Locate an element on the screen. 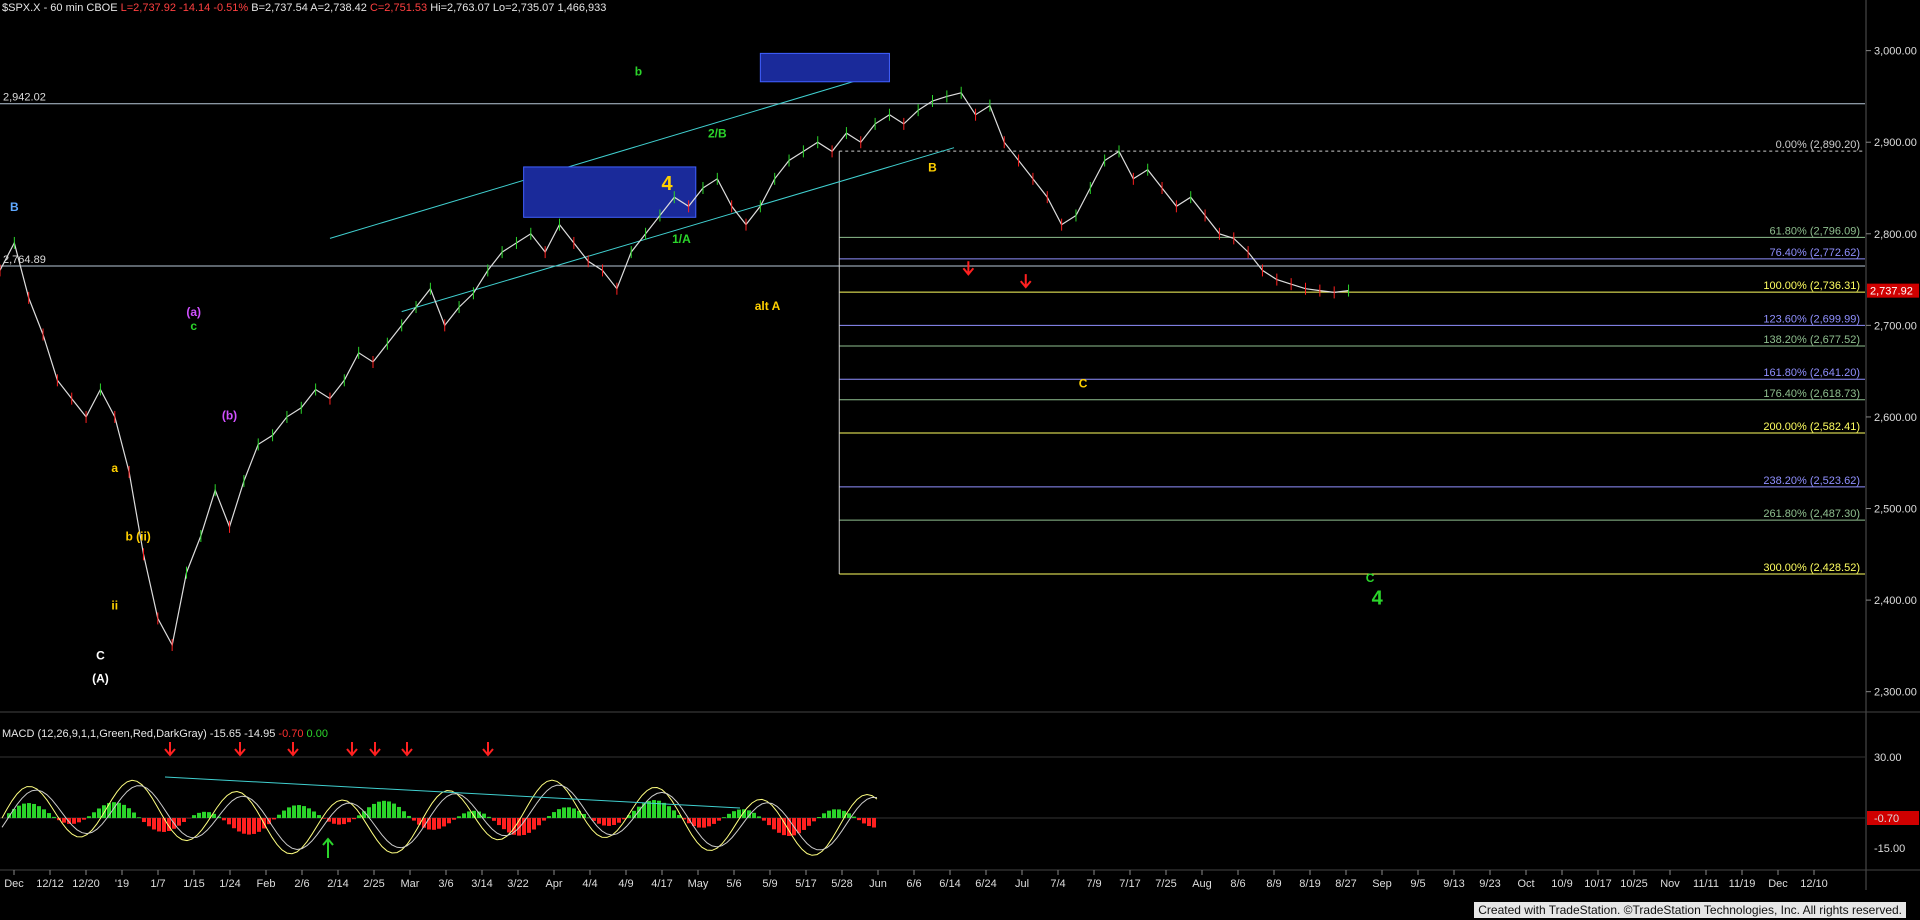  x-tick-label: 1/7 is located at coordinates (157, 884).